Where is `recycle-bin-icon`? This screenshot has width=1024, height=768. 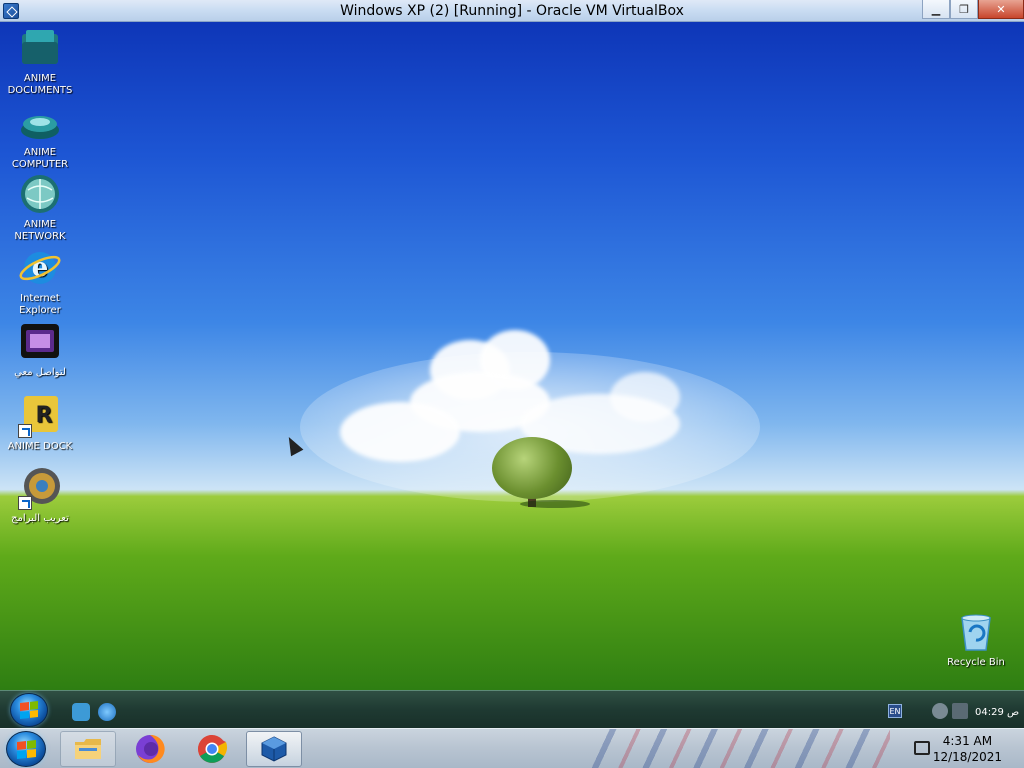 recycle-bin-icon is located at coordinates (976, 632).